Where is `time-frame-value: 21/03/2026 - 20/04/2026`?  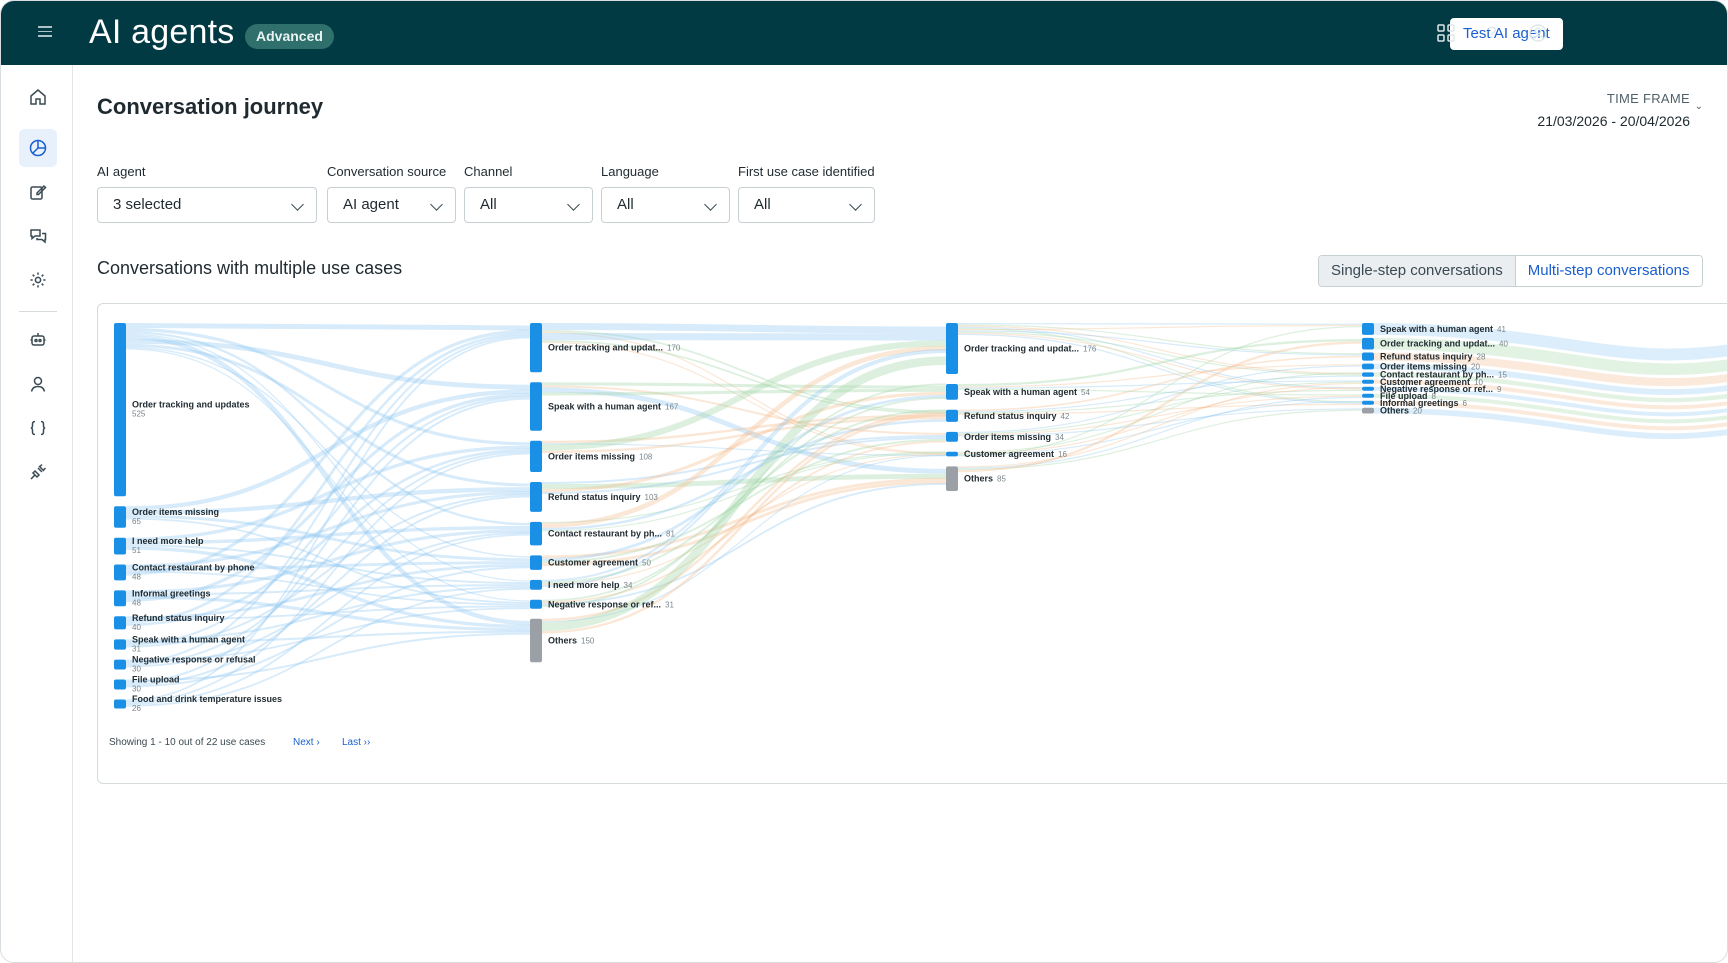
time-frame-value: 21/03/2026 - 20/04/2026 is located at coordinates (1613, 121).